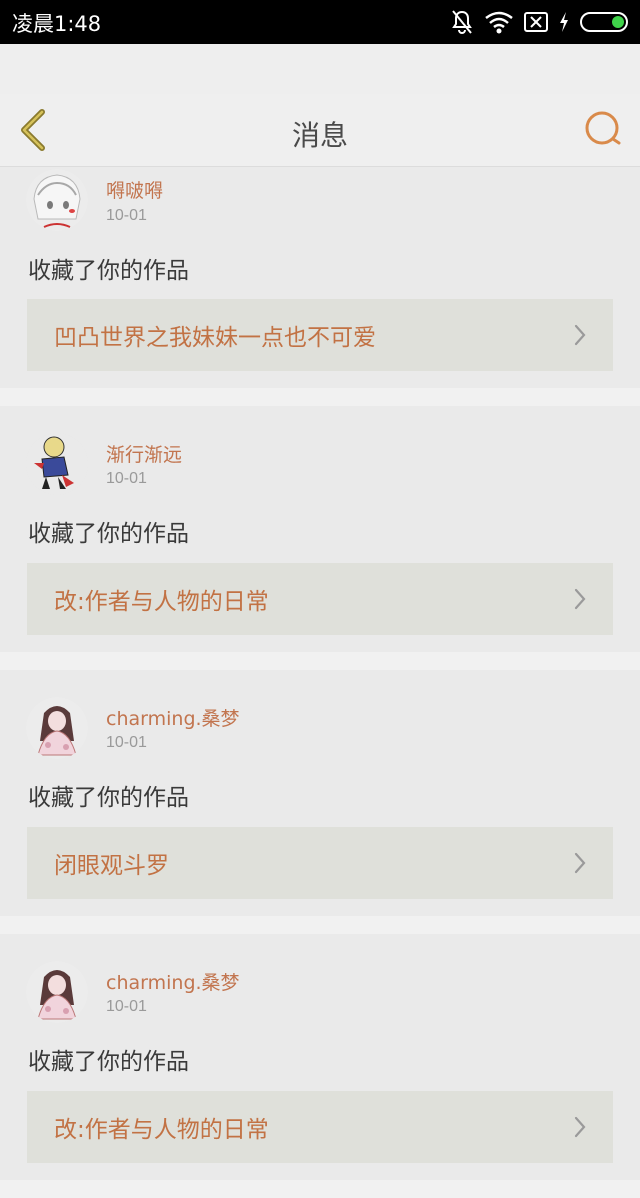 The height and width of the screenshot is (1198, 640). What do you see at coordinates (320, 69) in the screenshot?
I see `top-spacer` at bounding box center [320, 69].